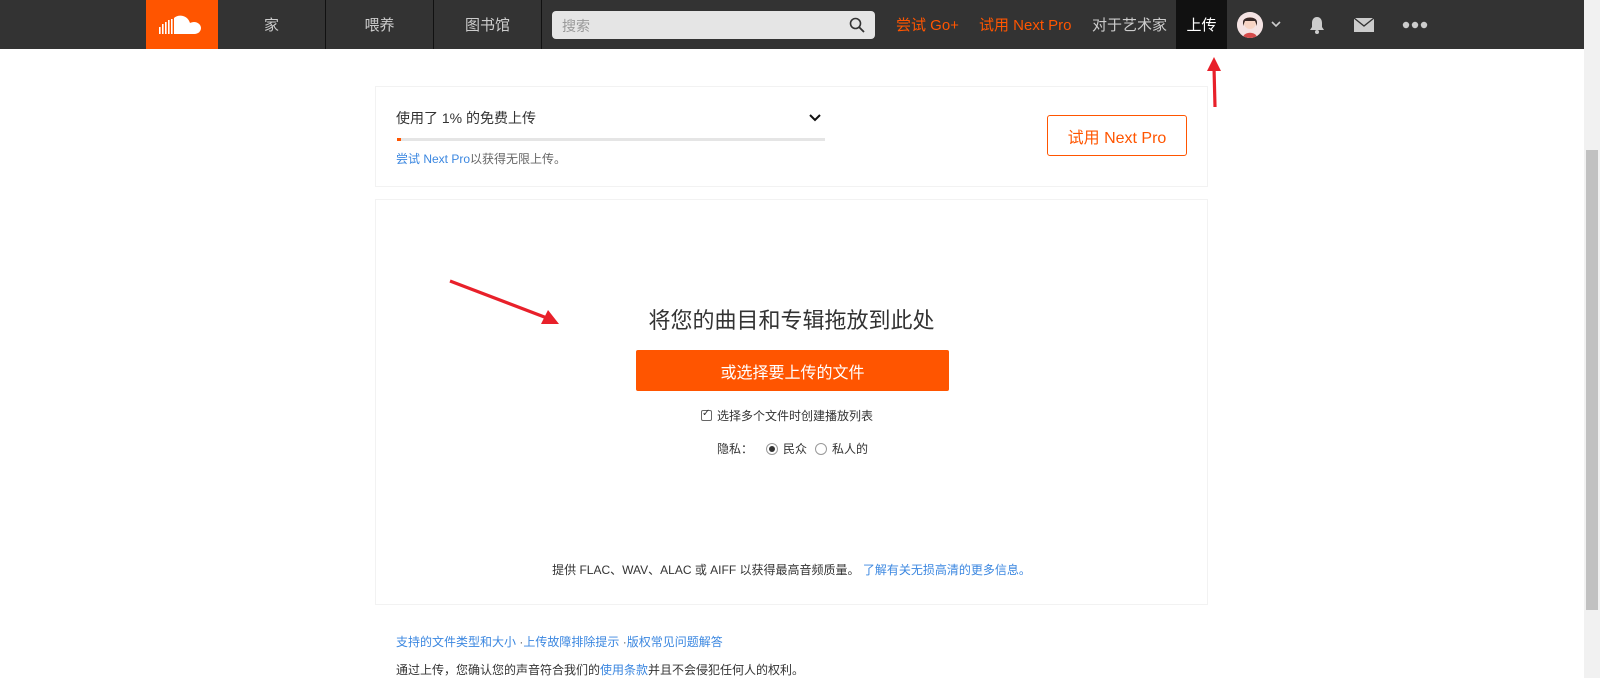 The image size is (1600, 678). Describe the element at coordinates (611, 139) in the screenshot. I see `quota-progress-bar` at that location.